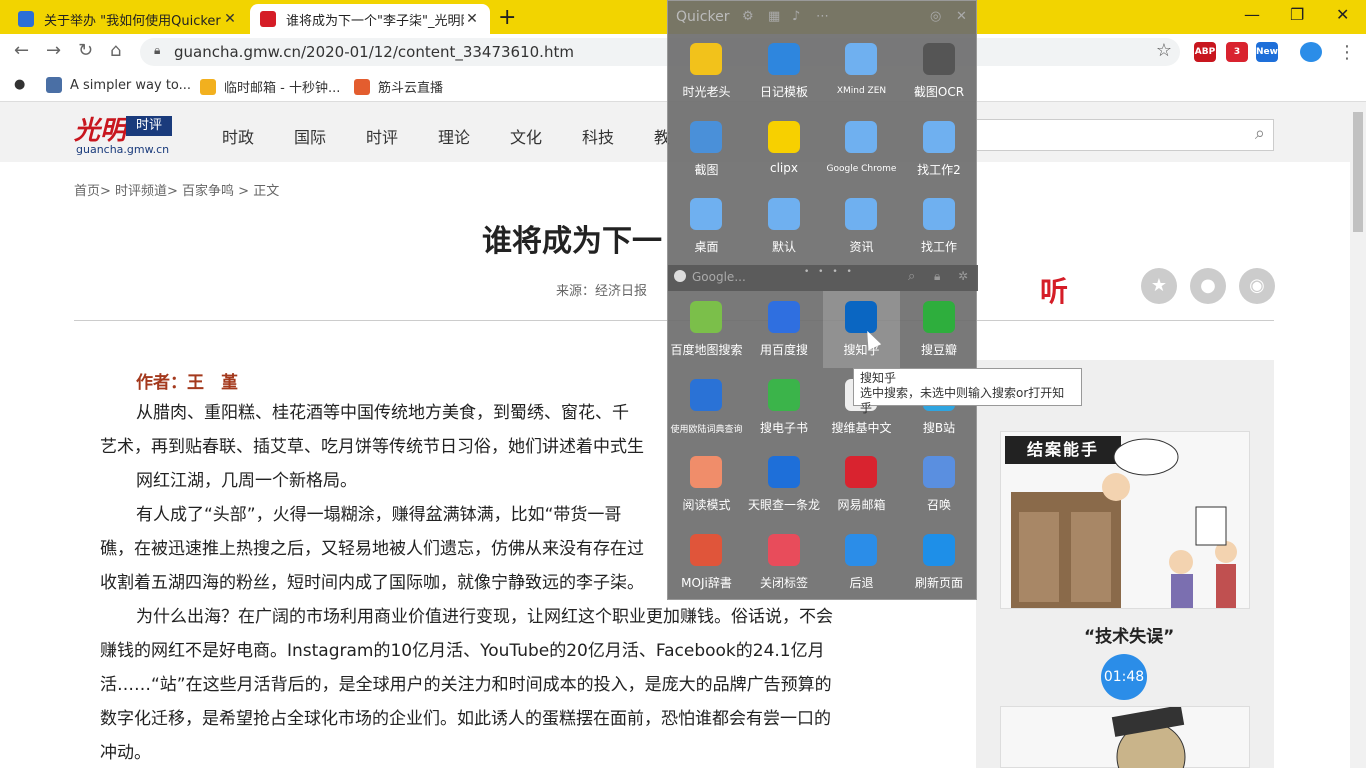 The width and height of the screenshot is (1366, 768). I want to click on tab-quicker: 关于举办 "我如何使用Quicker"主 ✕, so click(128, 19).